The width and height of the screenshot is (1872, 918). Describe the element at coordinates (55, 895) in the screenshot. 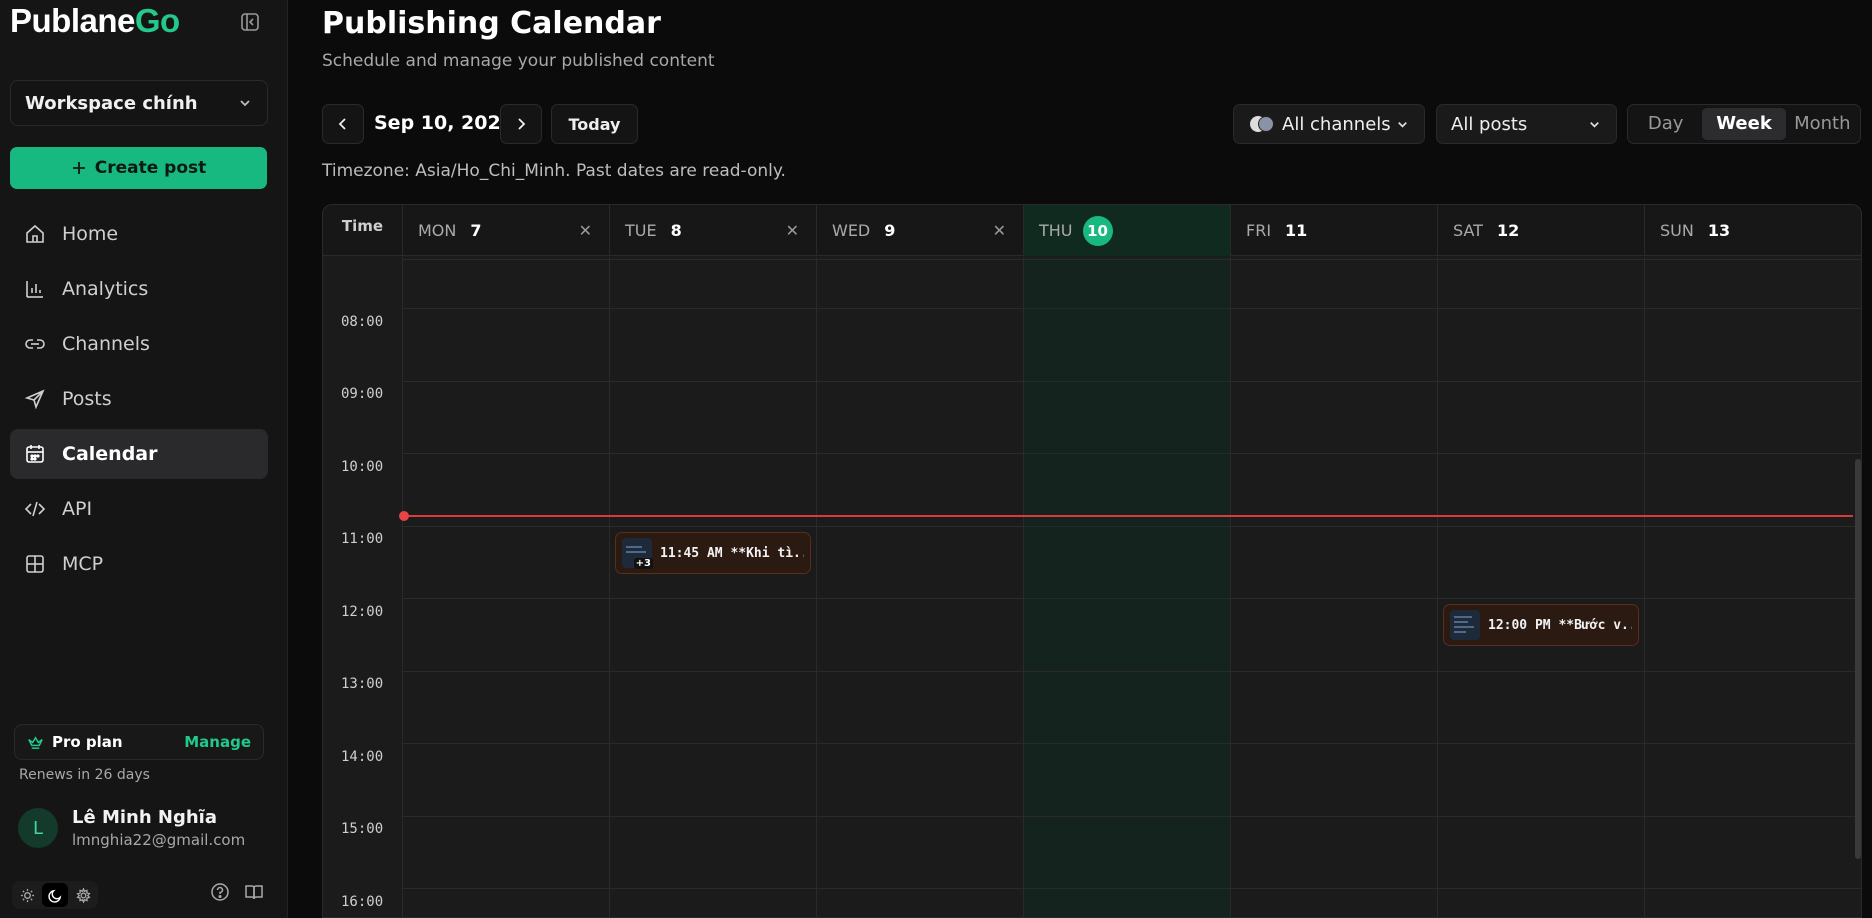

I see `dark-theme-icon` at that location.